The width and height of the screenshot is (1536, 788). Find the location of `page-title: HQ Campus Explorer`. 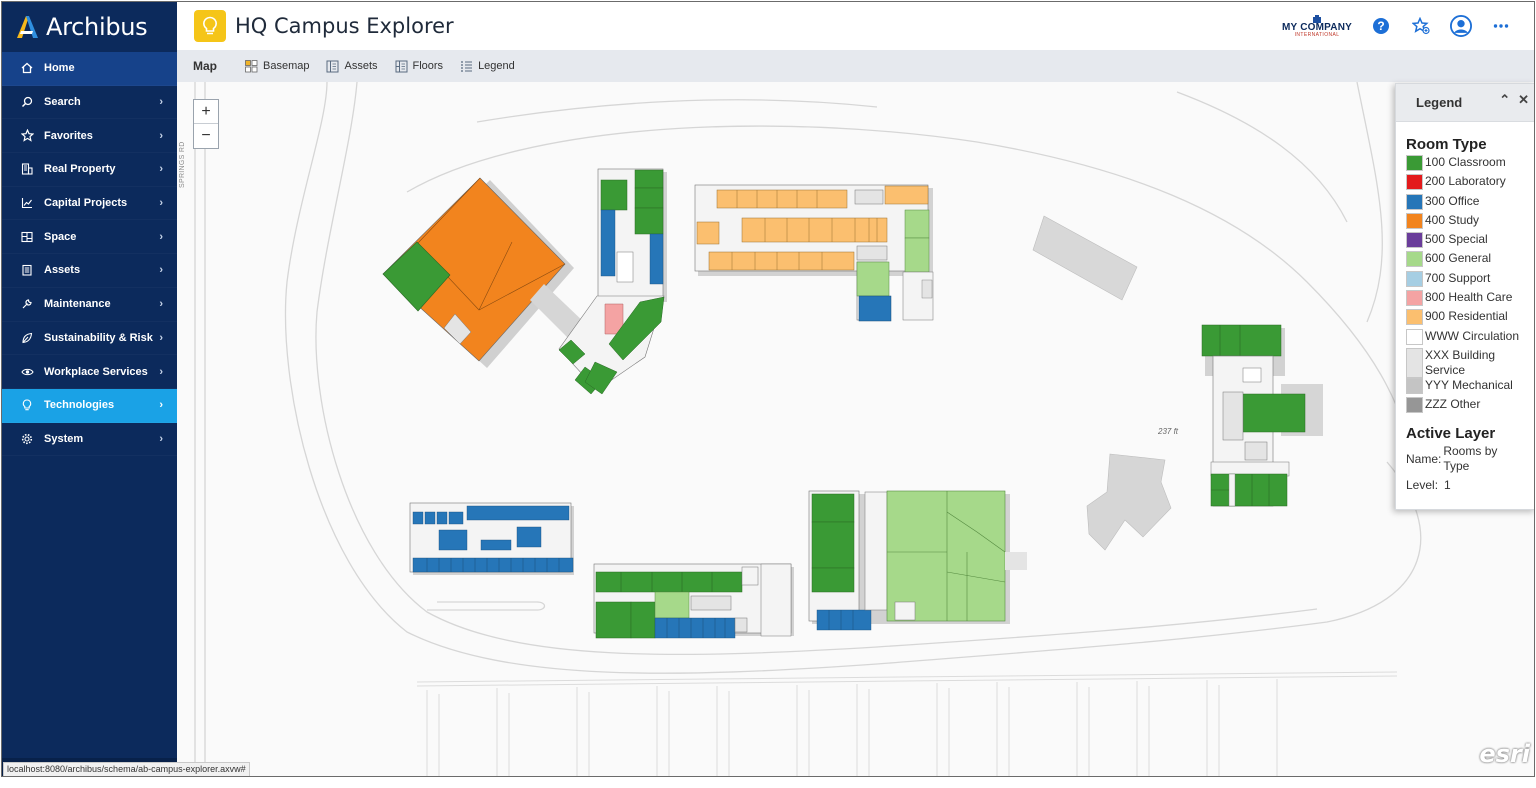

page-title: HQ Campus Explorer is located at coordinates (344, 26).